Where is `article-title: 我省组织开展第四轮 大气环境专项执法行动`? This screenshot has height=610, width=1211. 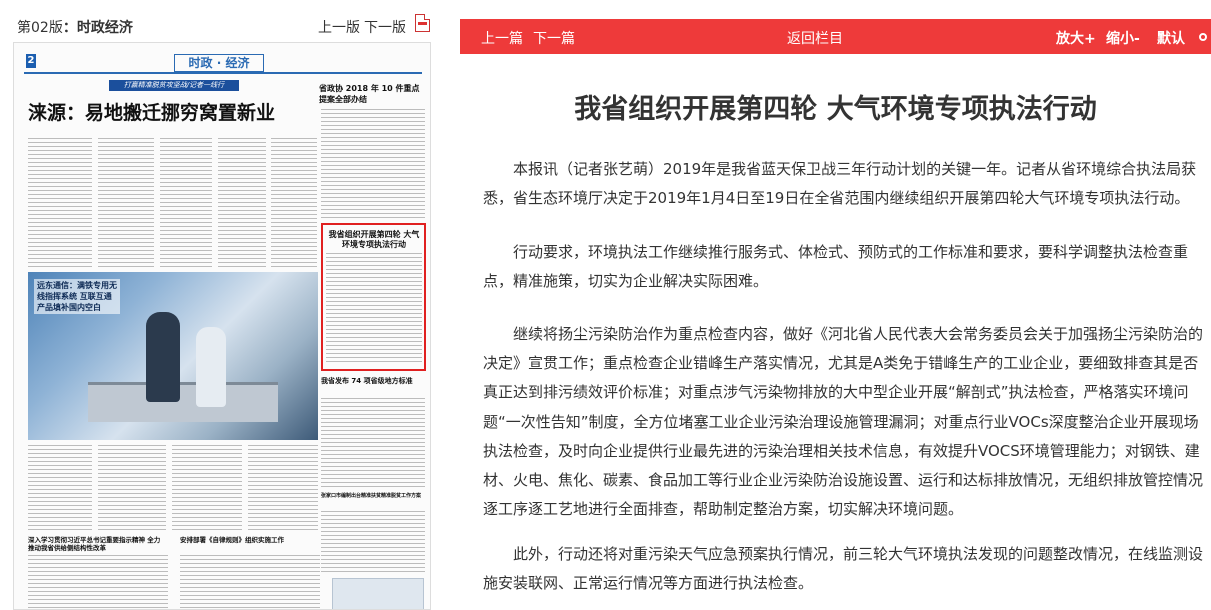 article-title: 我省组织开展第四轮 大气环境专项执法行动 is located at coordinates (835, 109).